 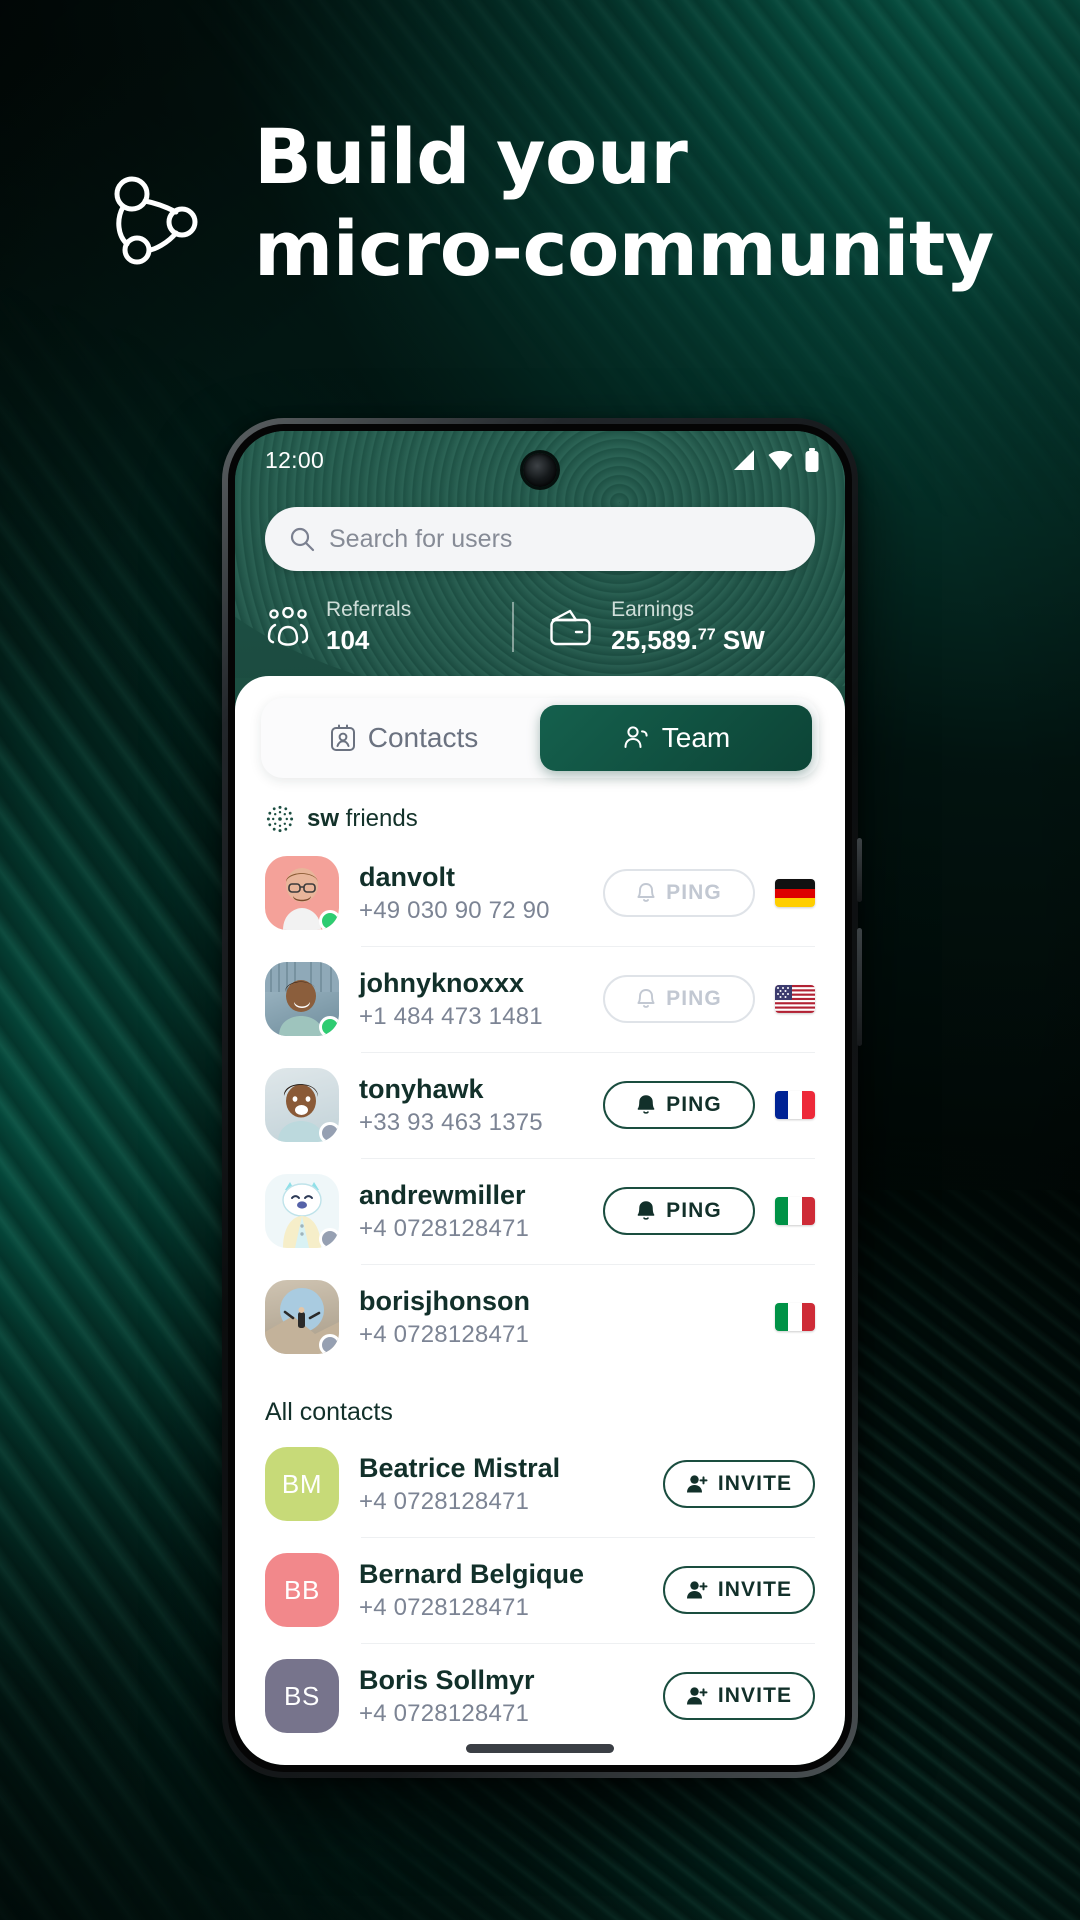 What do you see at coordinates (540, 539) in the screenshot?
I see `search-input: Search for users` at bounding box center [540, 539].